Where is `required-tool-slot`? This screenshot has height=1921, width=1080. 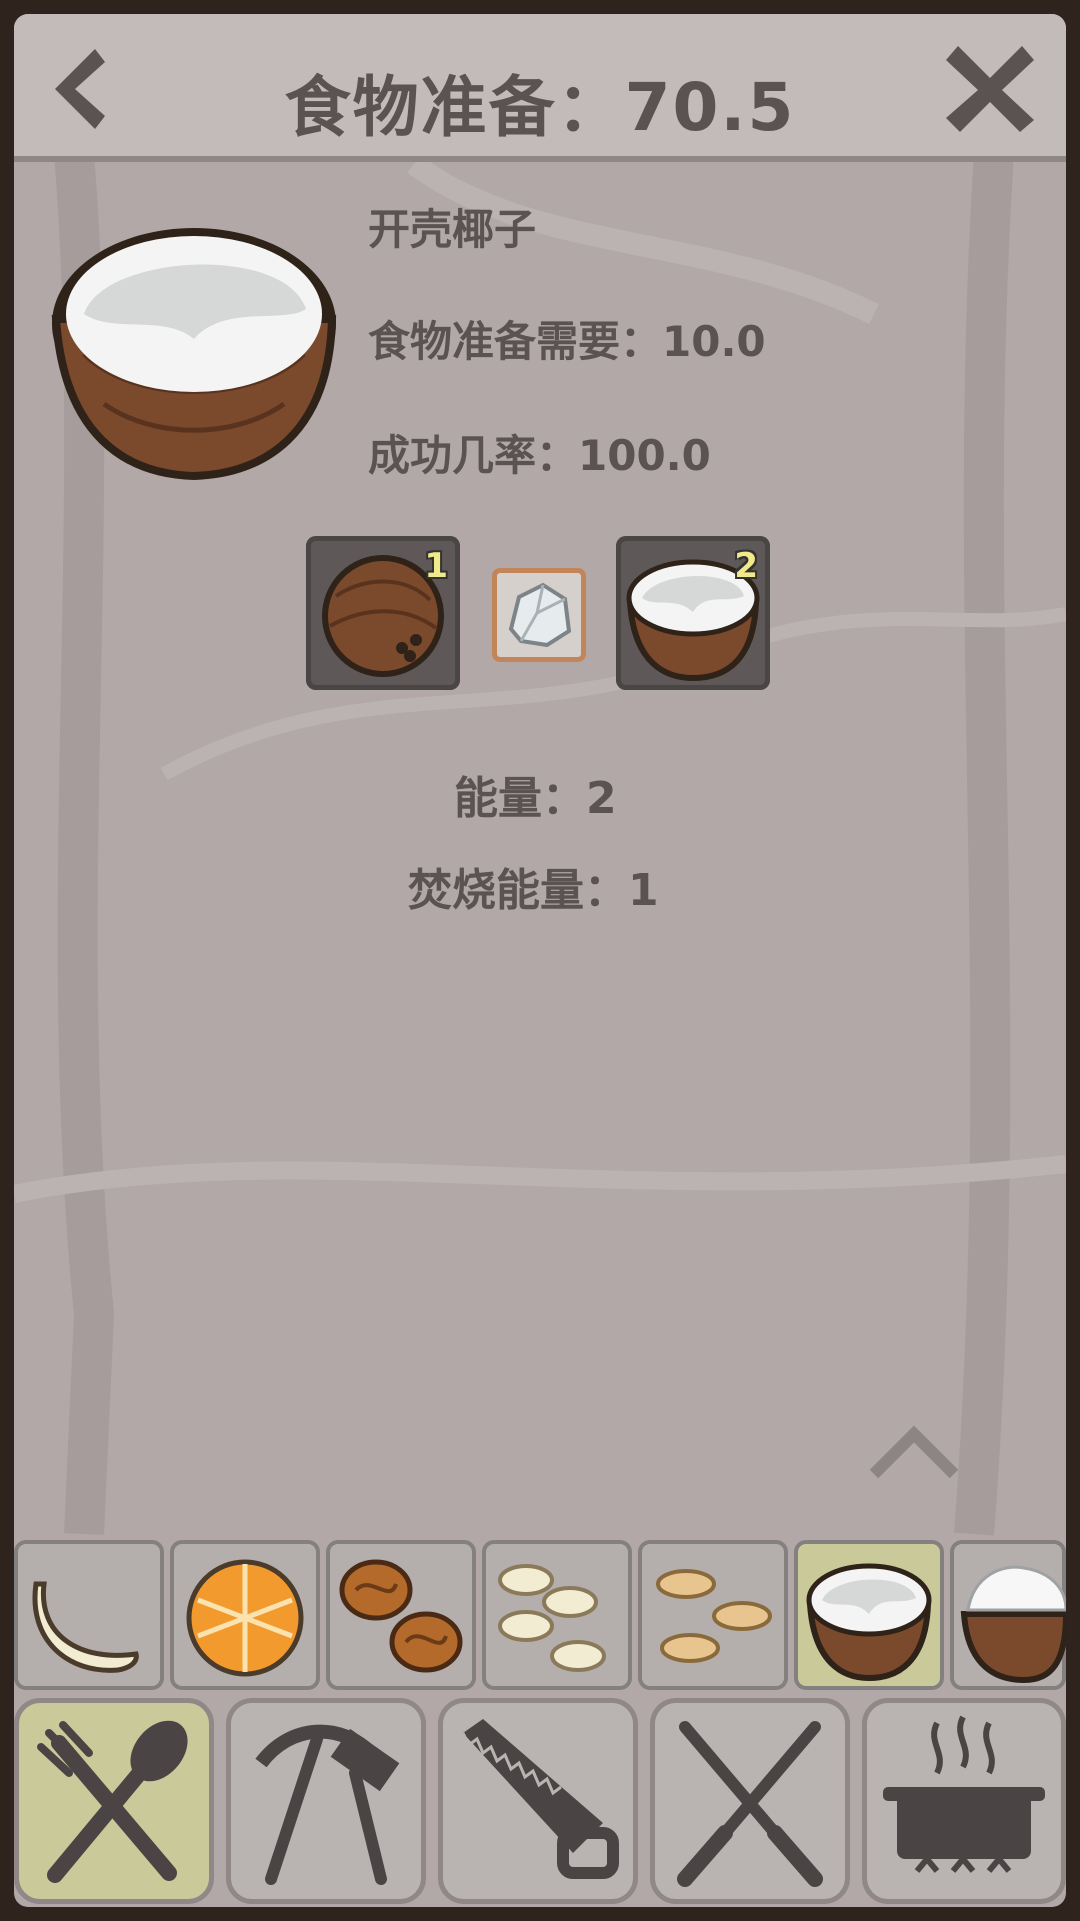
required-tool-slot is located at coordinates (539, 615).